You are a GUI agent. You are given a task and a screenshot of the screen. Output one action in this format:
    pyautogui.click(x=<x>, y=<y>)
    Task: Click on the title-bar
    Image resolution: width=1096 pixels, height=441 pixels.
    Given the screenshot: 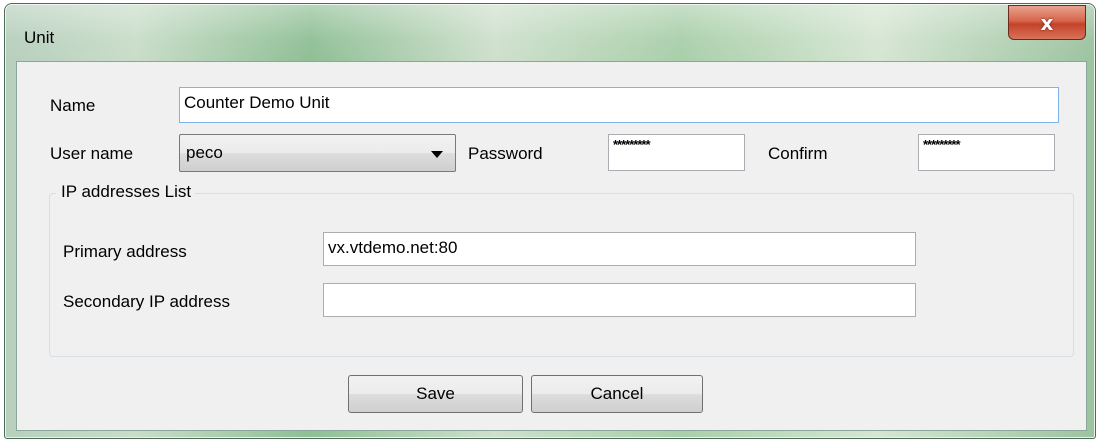 What is the action you would take?
    pyautogui.click(x=550, y=33)
    